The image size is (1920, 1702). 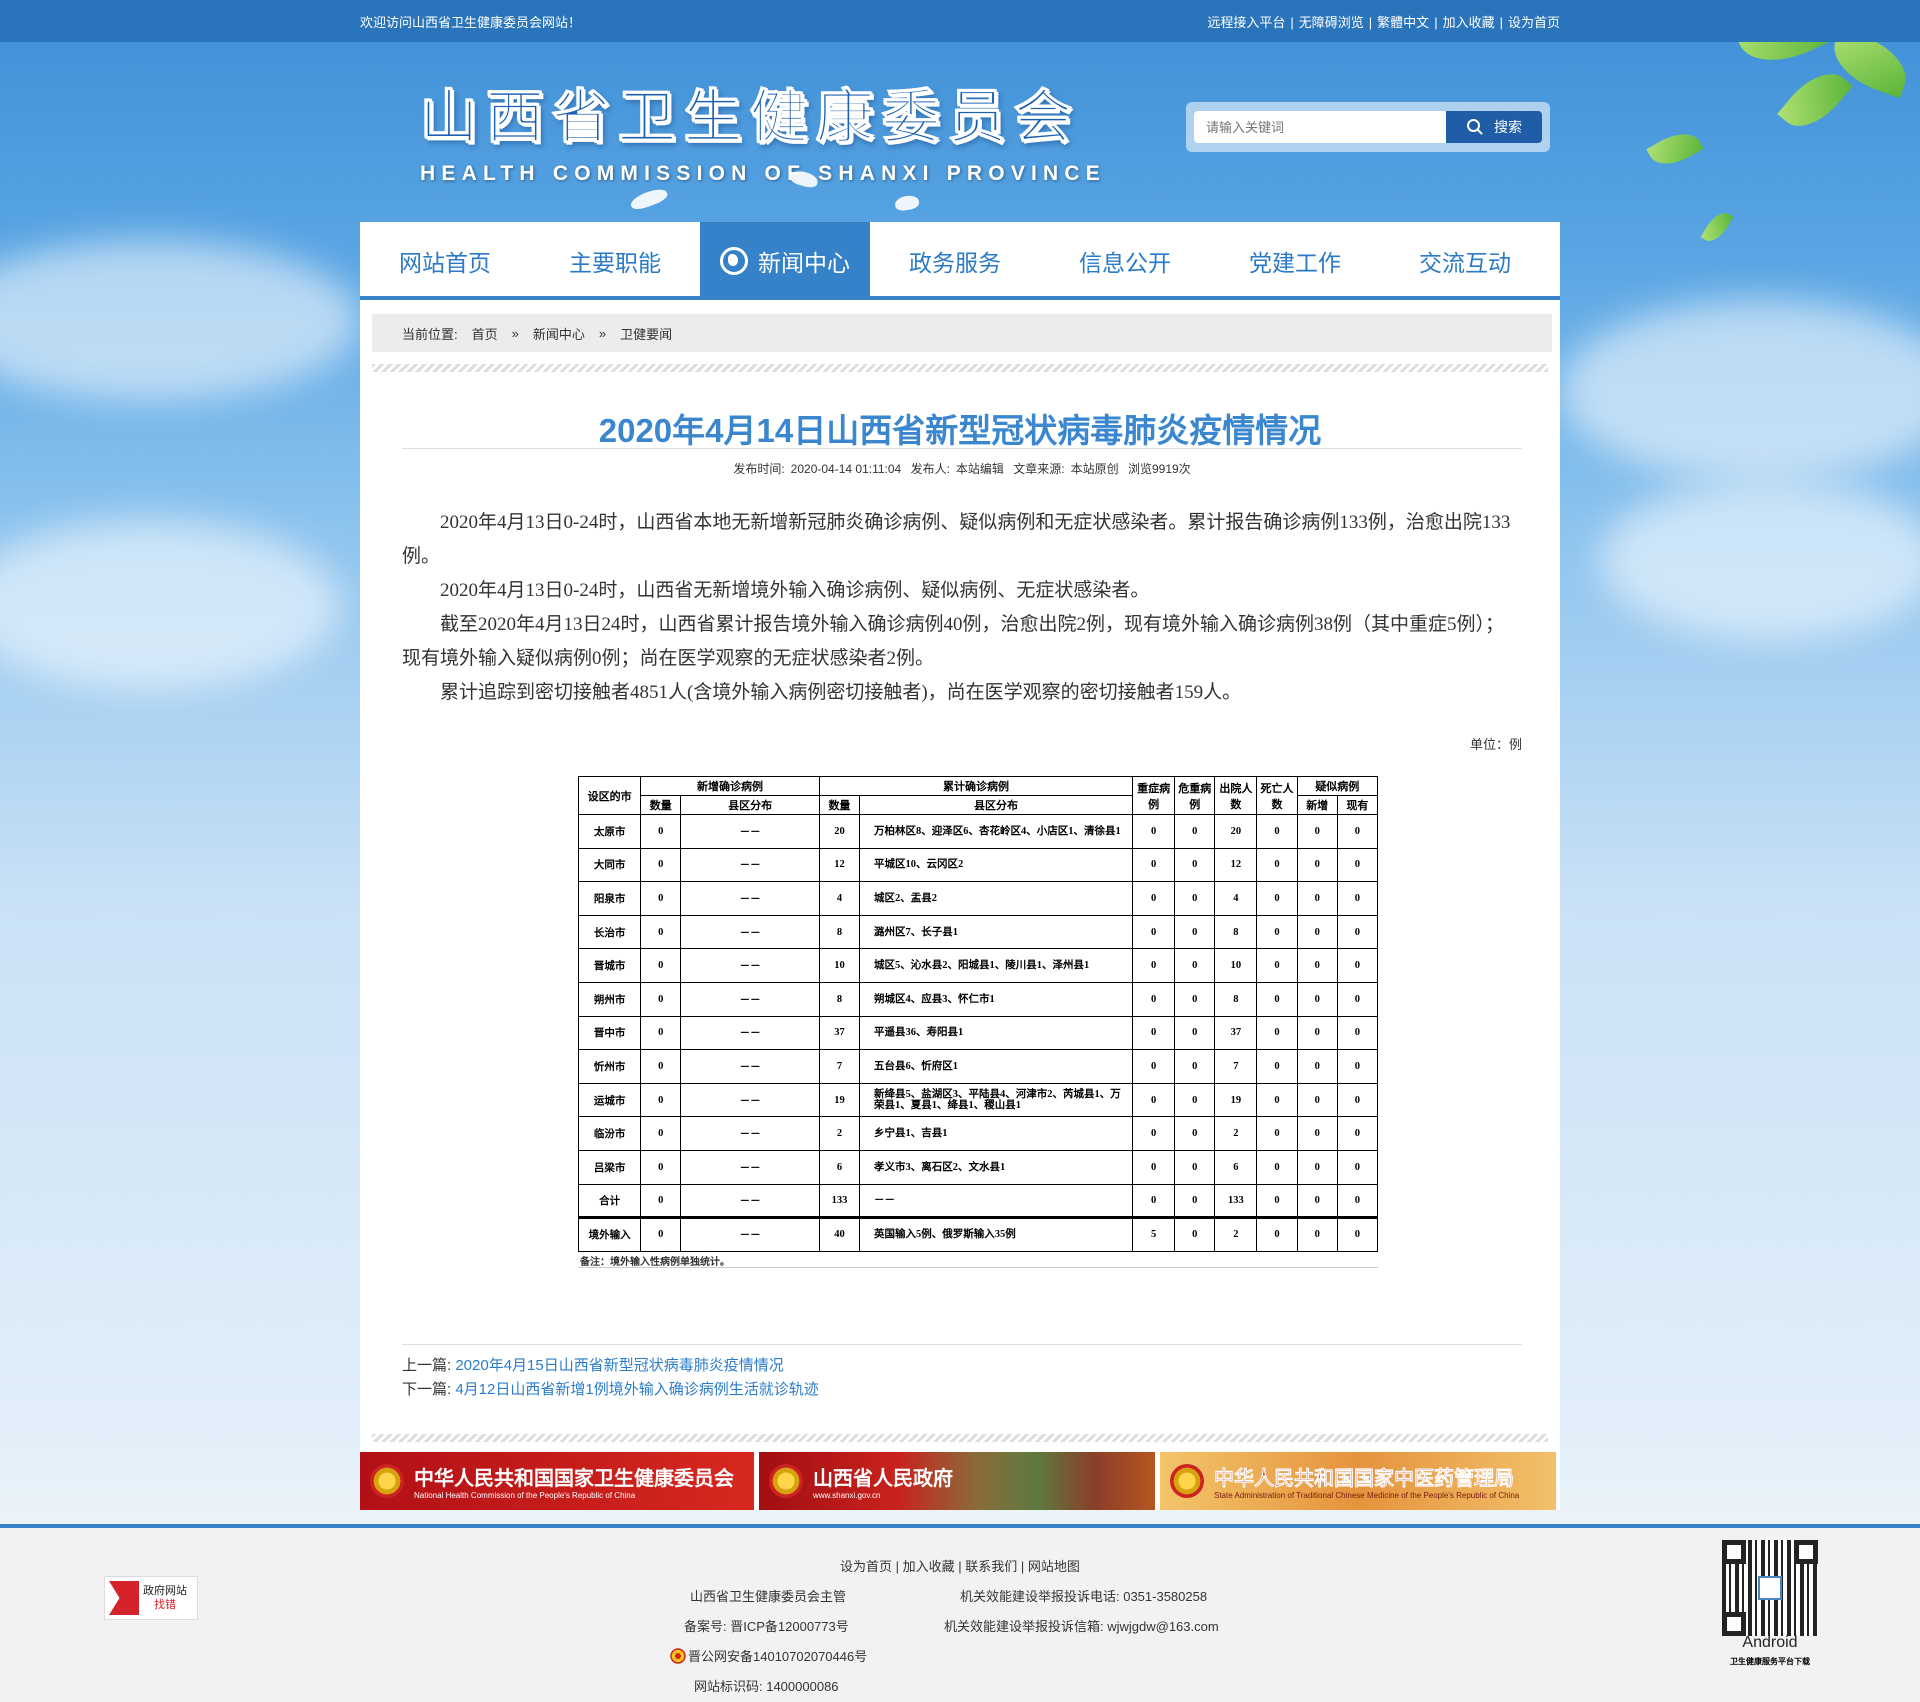 I want to click on accessibility-link: 无障碍浏览, so click(x=1331, y=22).